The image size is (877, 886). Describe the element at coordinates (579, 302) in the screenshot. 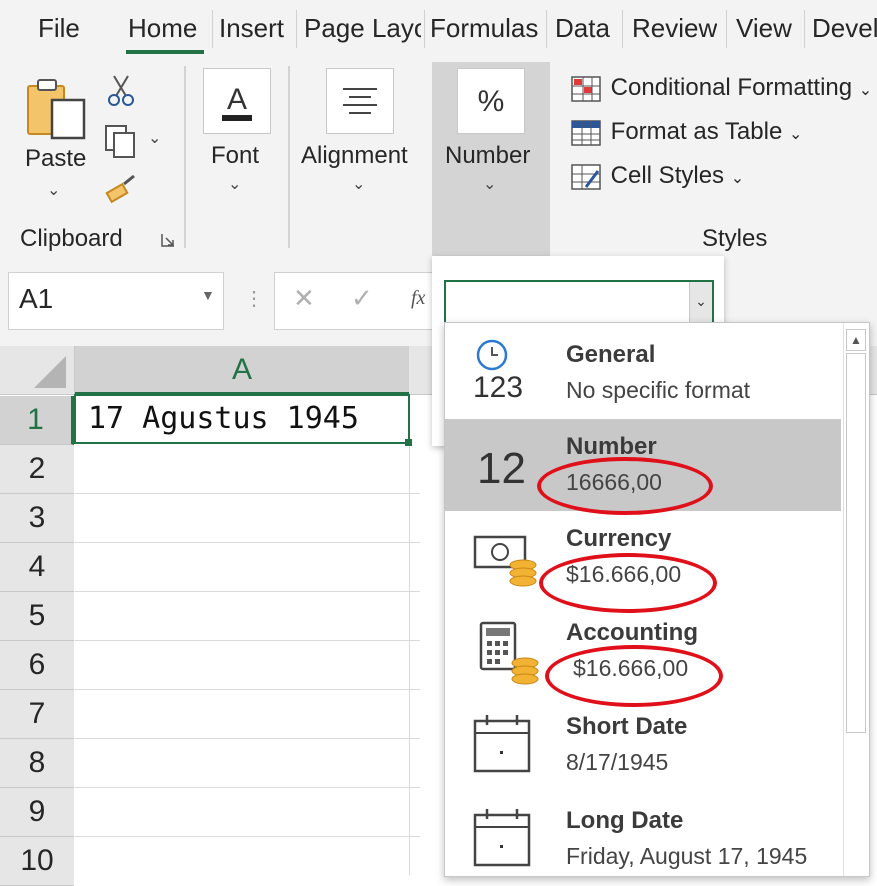

I see `number-format-combobox: ⌄` at that location.